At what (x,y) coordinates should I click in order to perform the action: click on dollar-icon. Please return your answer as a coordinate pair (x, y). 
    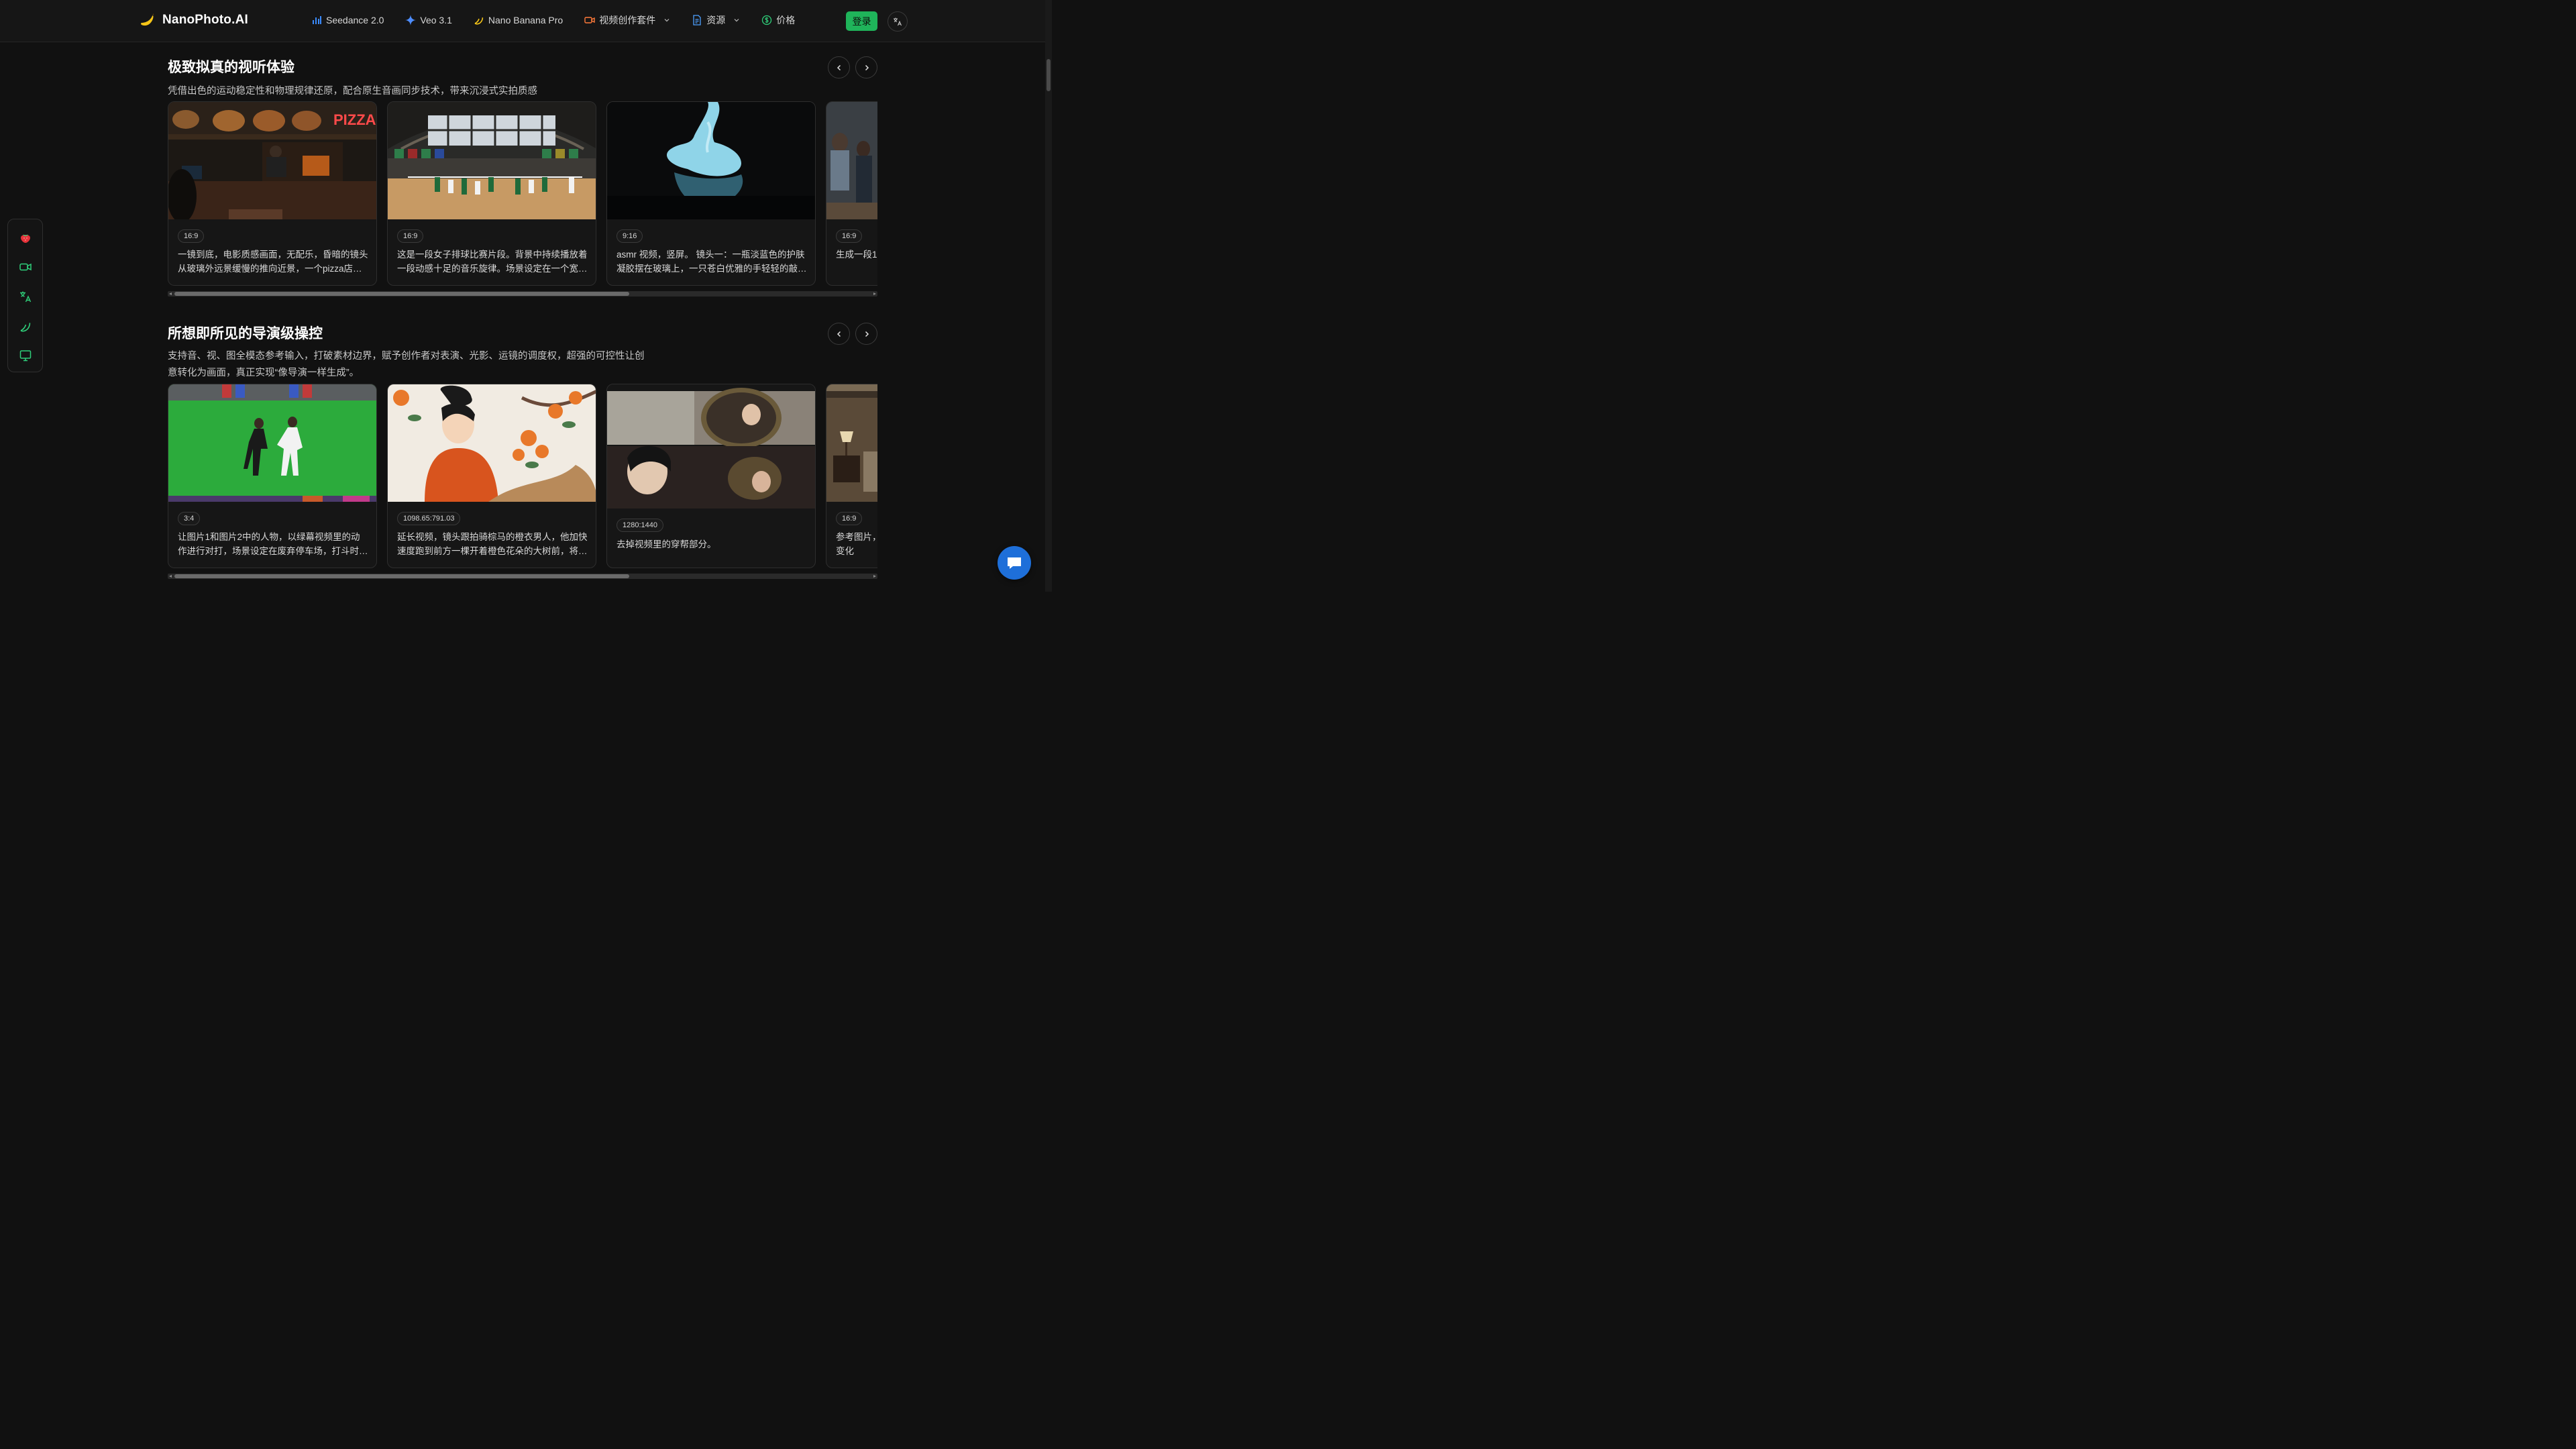
    Looking at the image, I should click on (767, 20).